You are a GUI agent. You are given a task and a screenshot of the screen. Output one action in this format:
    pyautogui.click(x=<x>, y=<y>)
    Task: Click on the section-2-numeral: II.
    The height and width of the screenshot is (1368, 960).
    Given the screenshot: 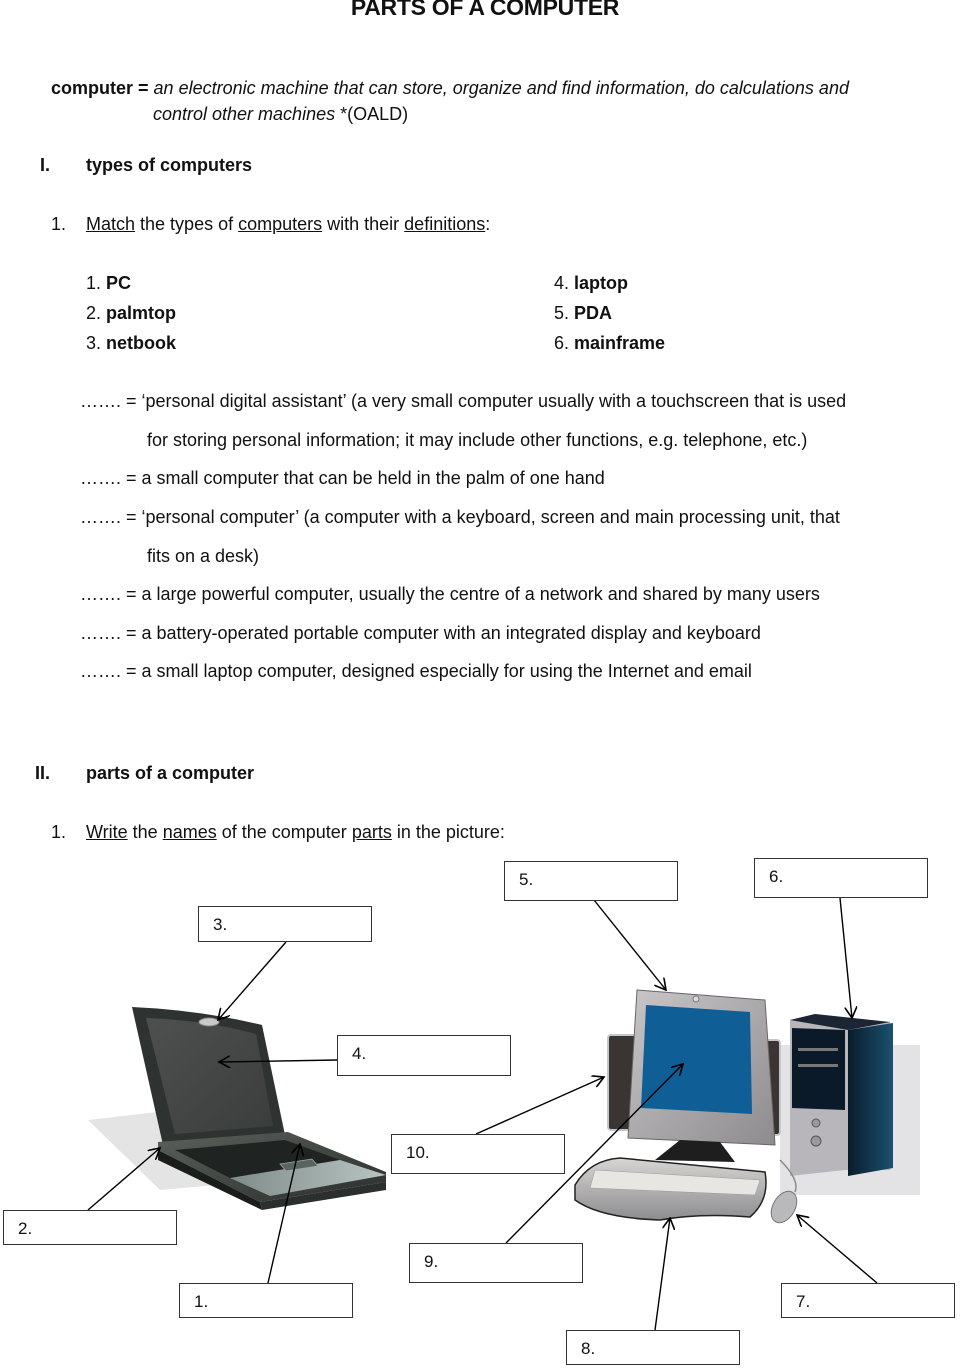 What is the action you would take?
    pyautogui.click(x=43, y=773)
    